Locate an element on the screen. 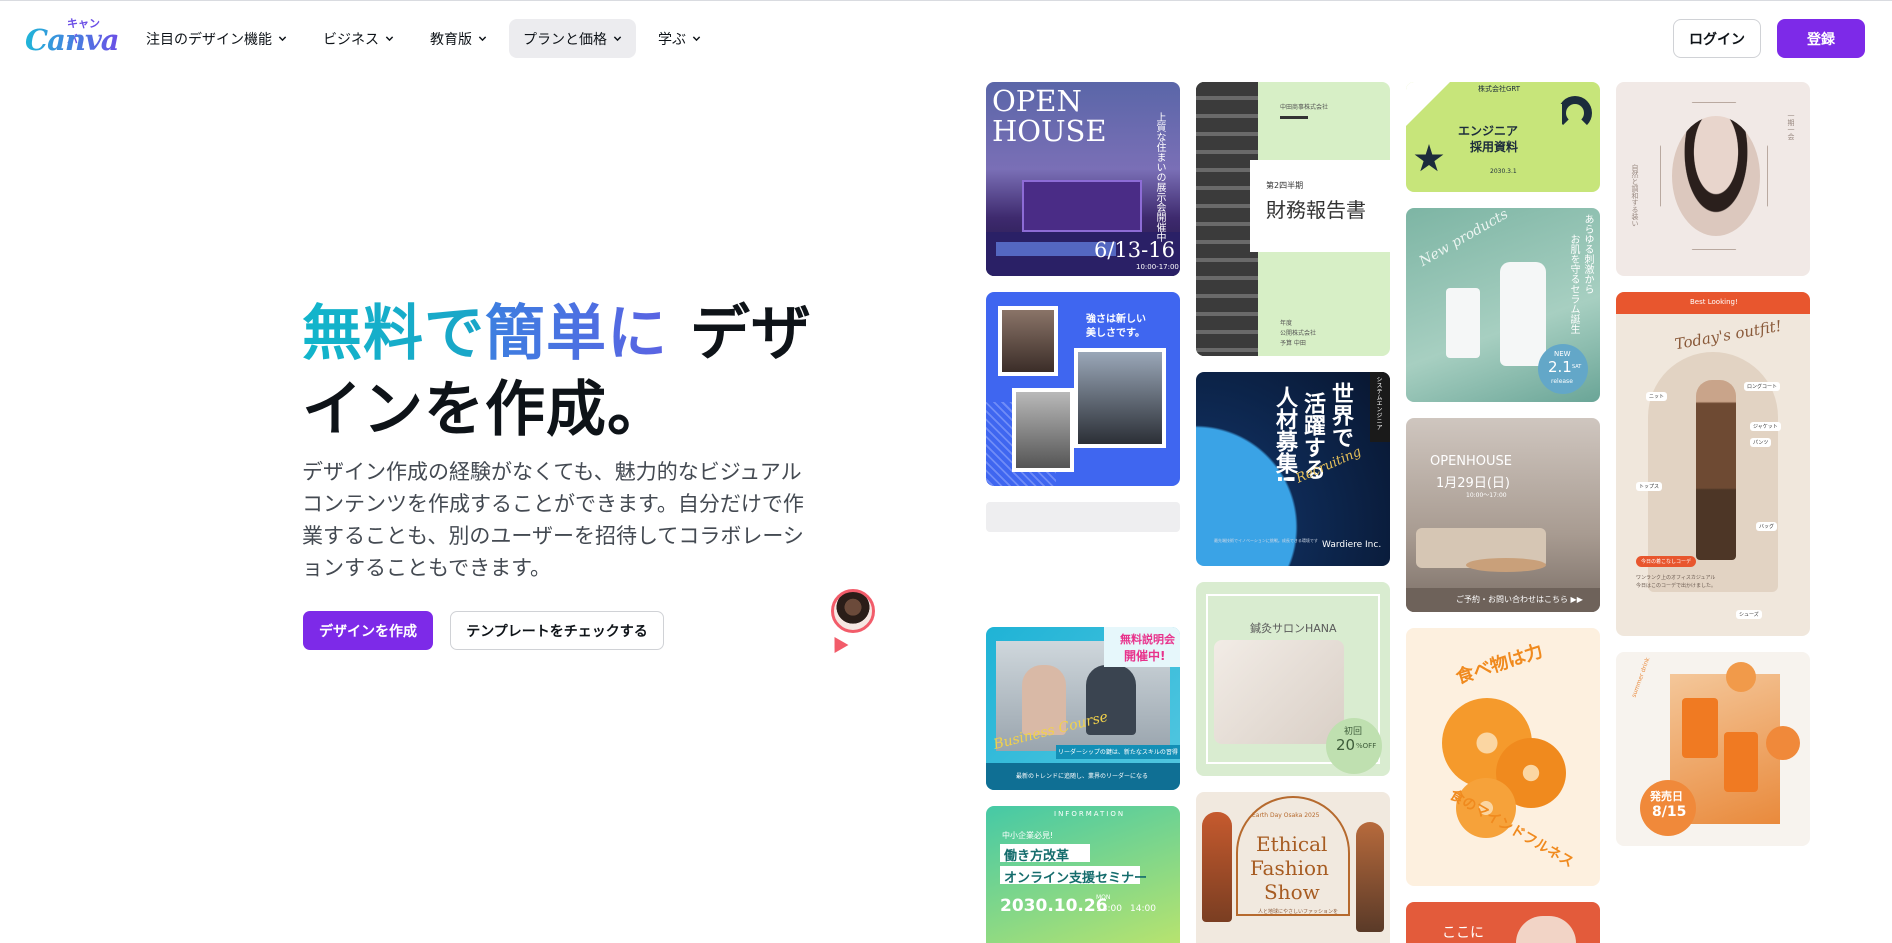 This screenshot has width=1892, height=943. canva-logo: キャンバ Canva is located at coordinates (72, 36).